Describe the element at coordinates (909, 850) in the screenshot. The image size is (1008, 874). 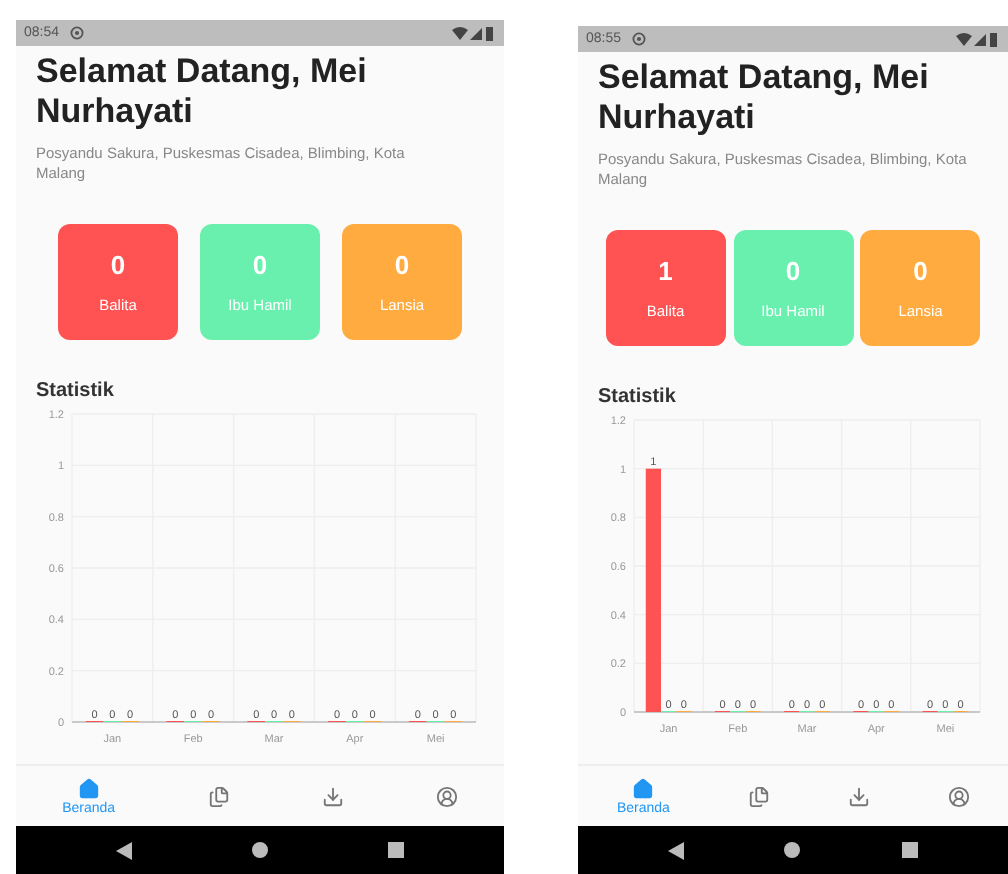
I see `recents-icon` at that location.